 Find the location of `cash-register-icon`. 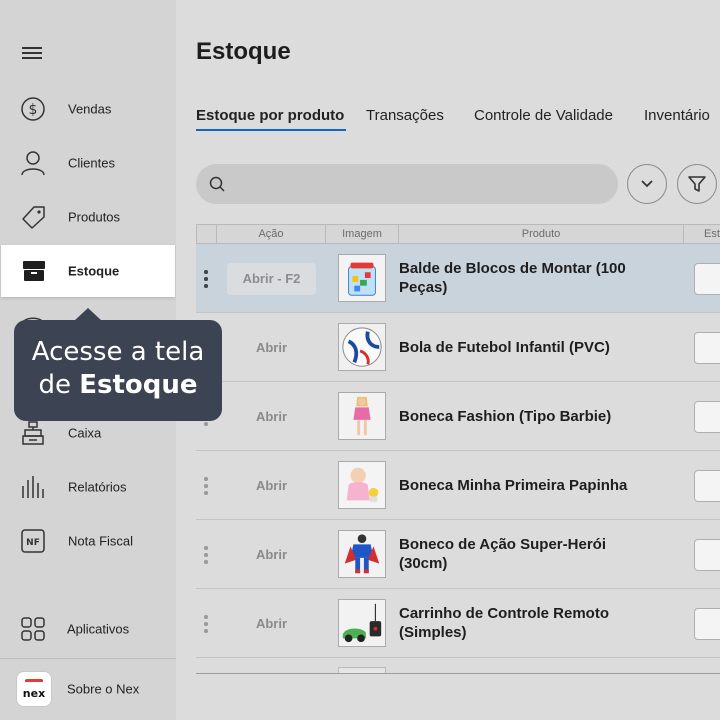

cash-register-icon is located at coordinates (33, 433).